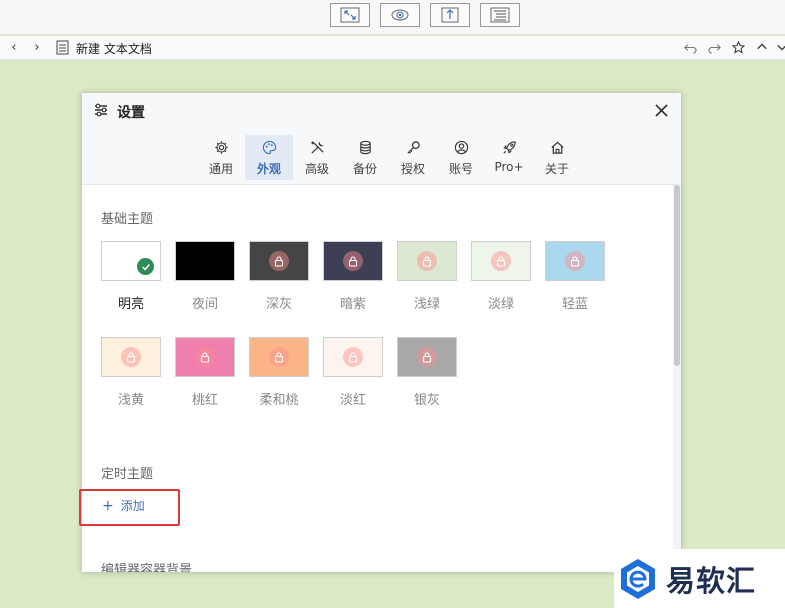 This screenshot has width=785, height=608. What do you see at coordinates (147, 567) in the screenshot?
I see `editor-background-title: 编辑器容器背景` at bounding box center [147, 567].